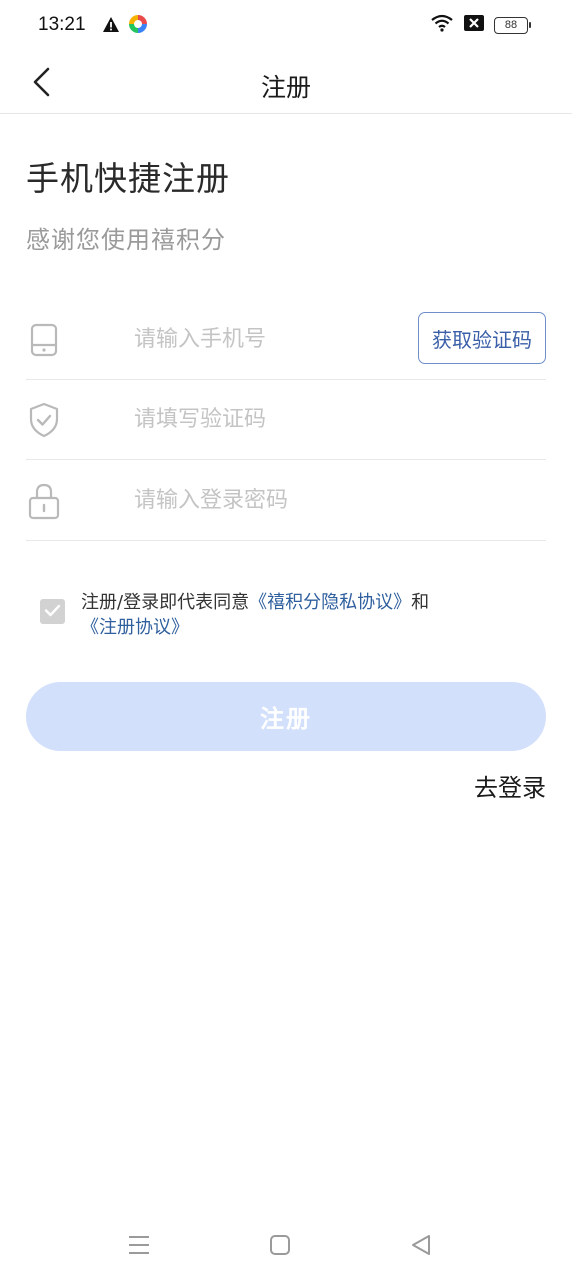  Describe the element at coordinates (269, 419) in the screenshot. I see `code-input` at that location.